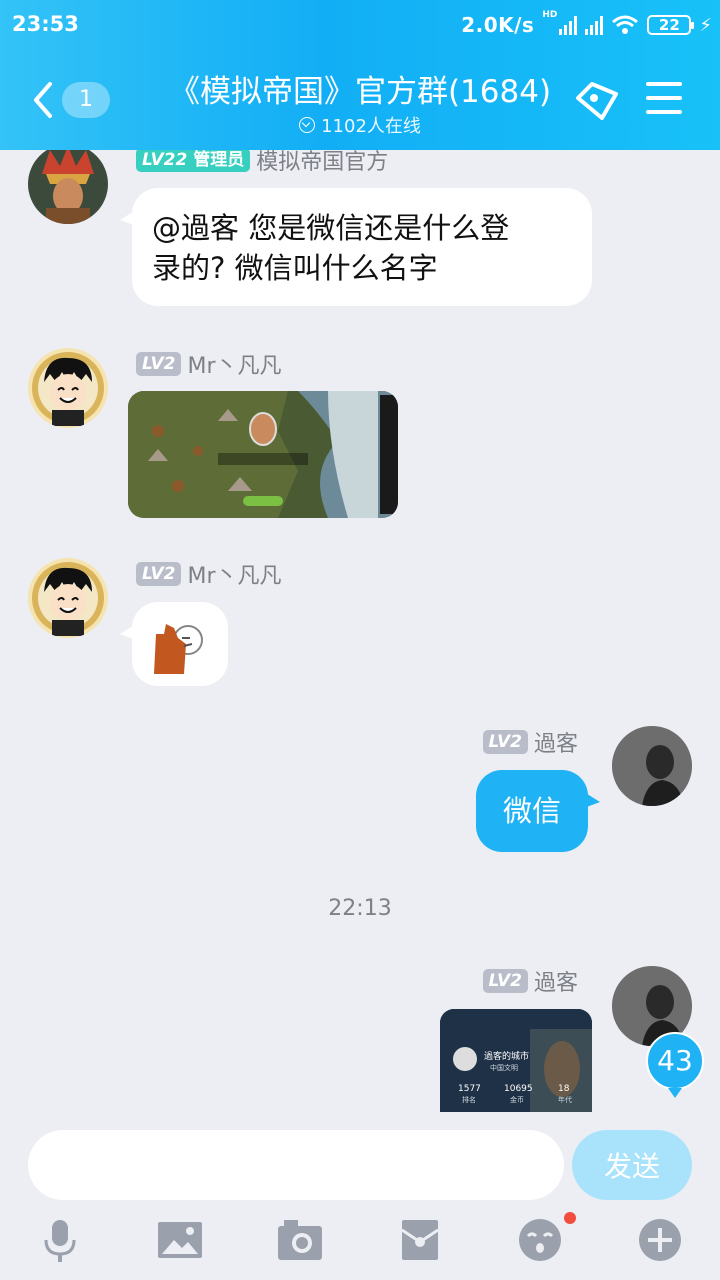  What do you see at coordinates (371, 126) in the screenshot?
I see `online-count-label: 1102人在线` at bounding box center [371, 126].